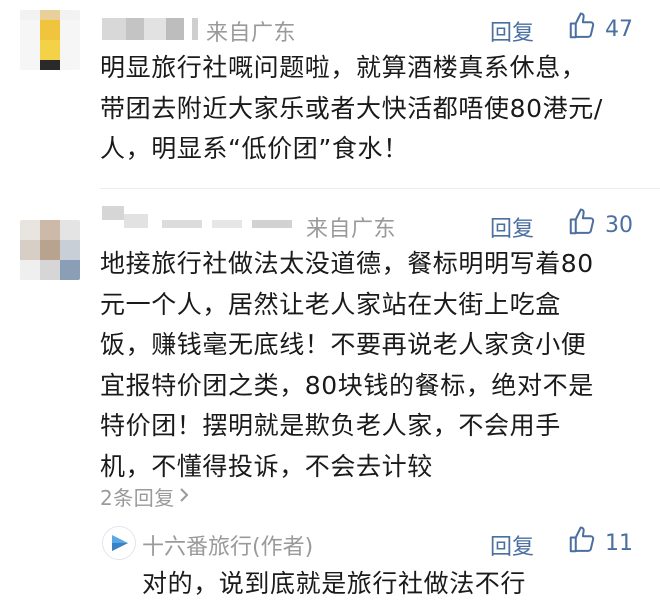 Image resolution: width=660 pixels, height=606 pixels. What do you see at coordinates (600, 29) in the screenshot?
I see `like-button: 47` at bounding box center [600, 29].